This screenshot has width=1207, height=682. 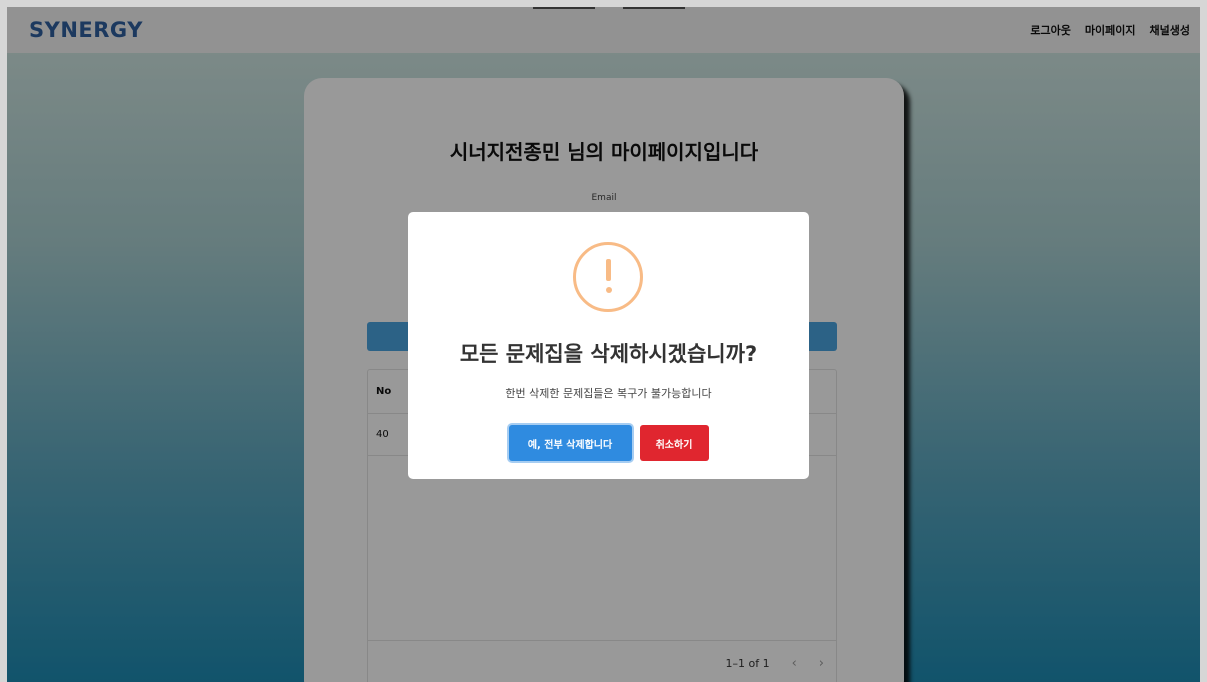 I want to click on confirm-delete-button: 예, 전부 삭제합니다, so click(x=570, y=443).